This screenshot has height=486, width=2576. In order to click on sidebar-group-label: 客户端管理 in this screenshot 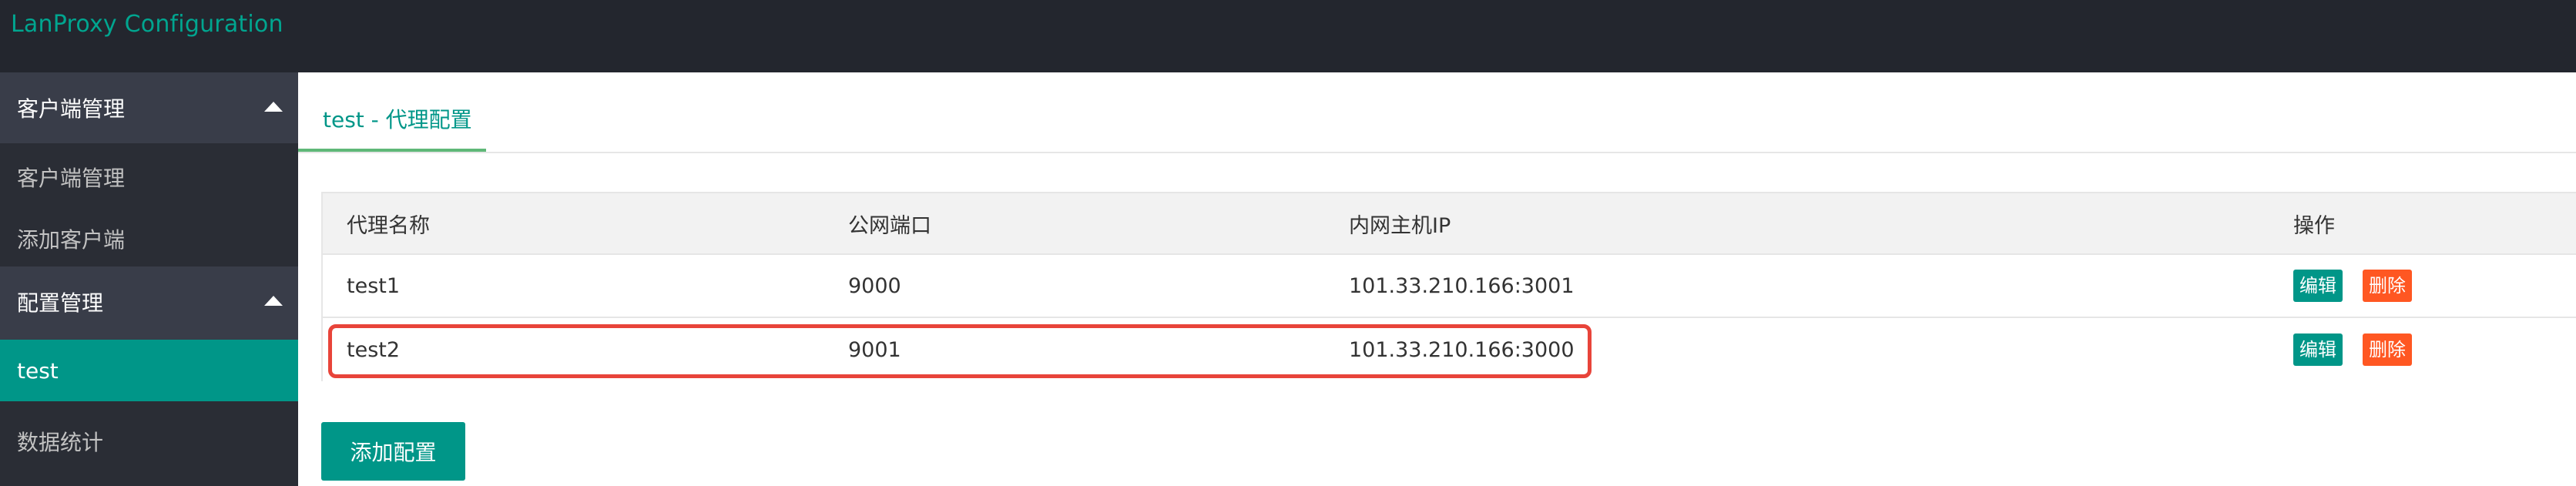, I will do `click(71, 109)`.